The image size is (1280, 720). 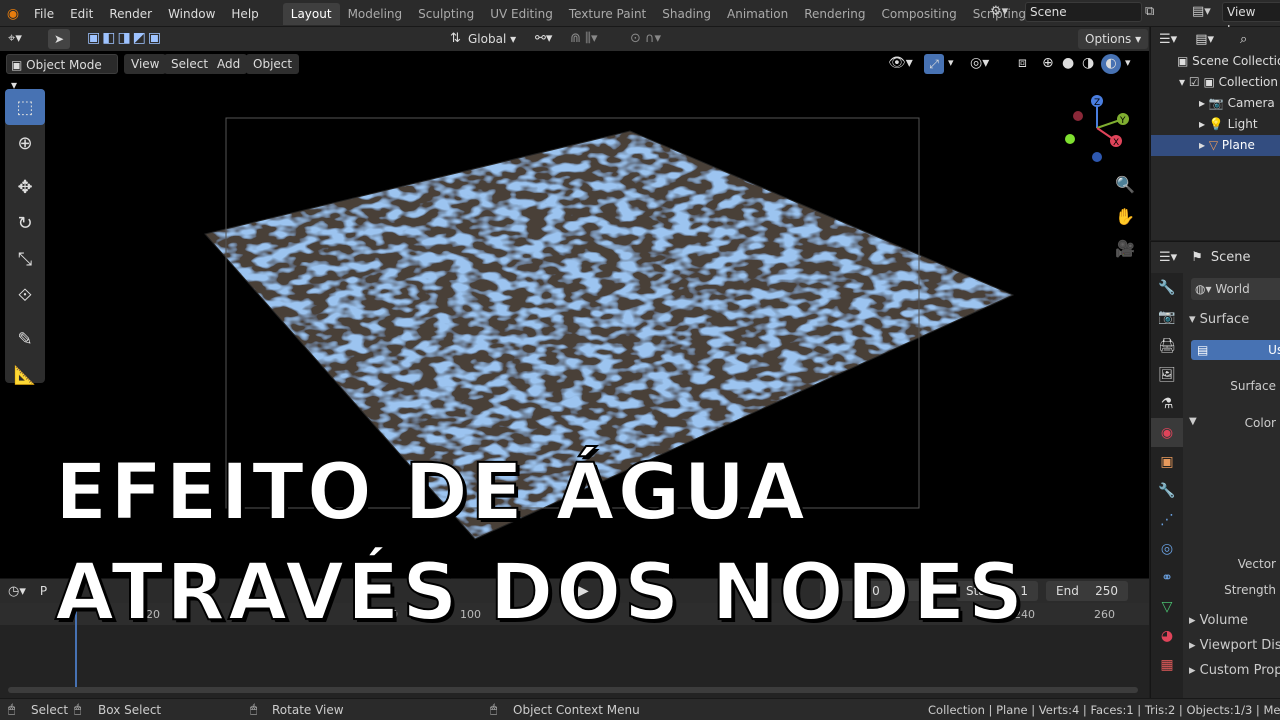 I want to click on status-context-menu: Object Context Menu, so click(x=576, y=710).